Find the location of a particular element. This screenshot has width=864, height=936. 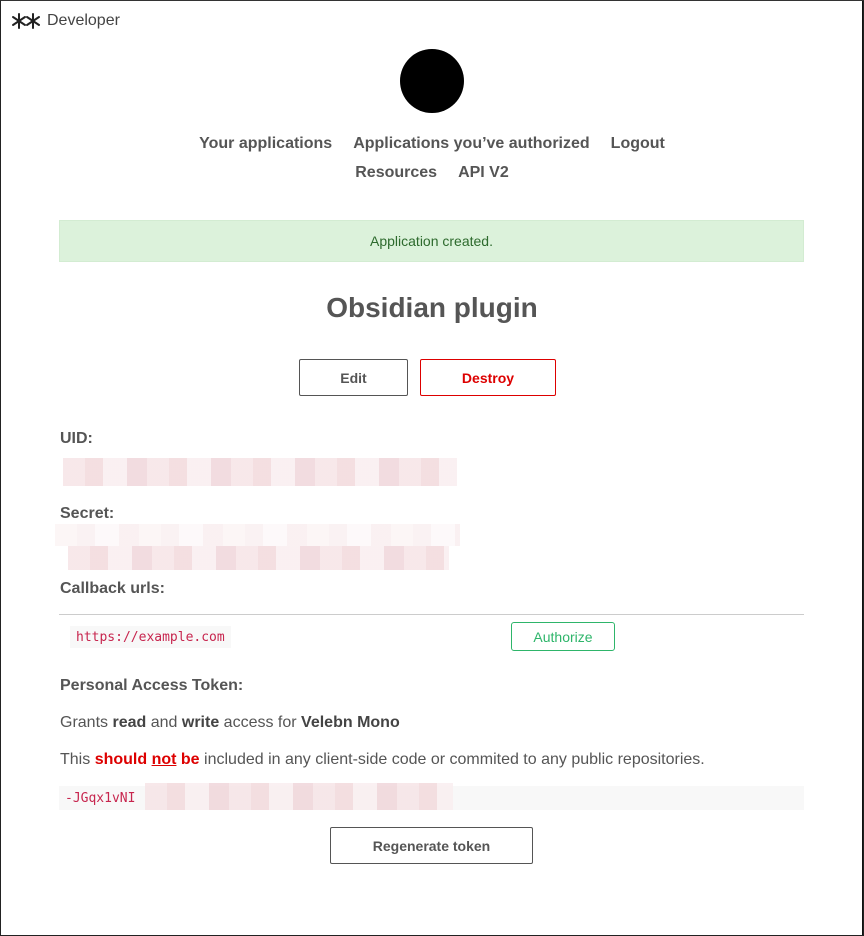

flash-success: Application created. is located at coordinates (431, 241).